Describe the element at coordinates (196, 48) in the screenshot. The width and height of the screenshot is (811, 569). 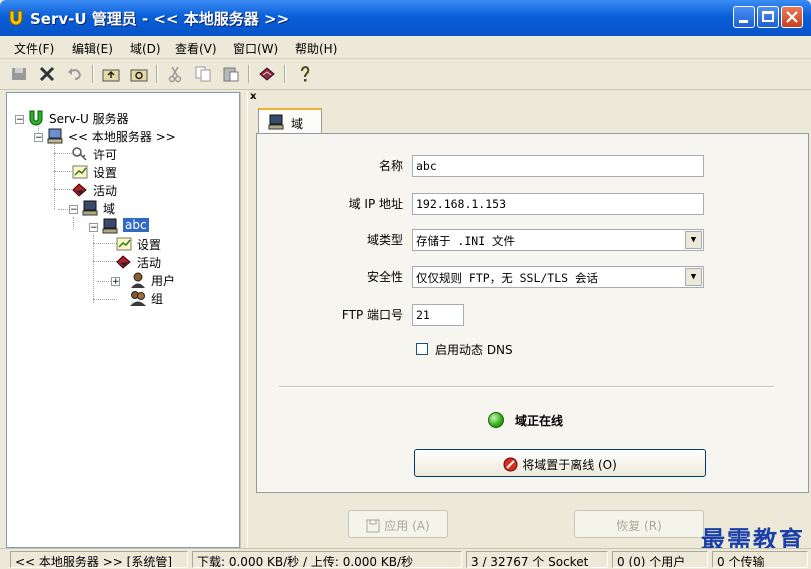
I see `menu-view: 查看(V)` at that location.